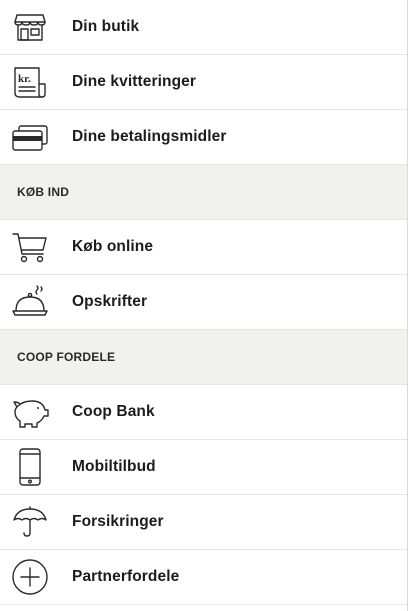 The image size is (408, 611). I want to click on mobile-phone-icon, so click(30, 467).